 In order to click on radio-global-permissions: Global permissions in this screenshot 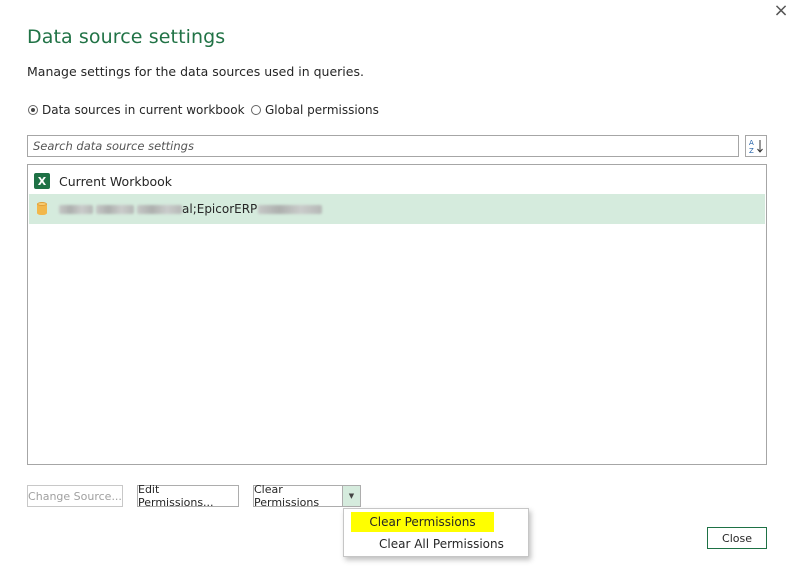, I will do `click(315, 110)`.